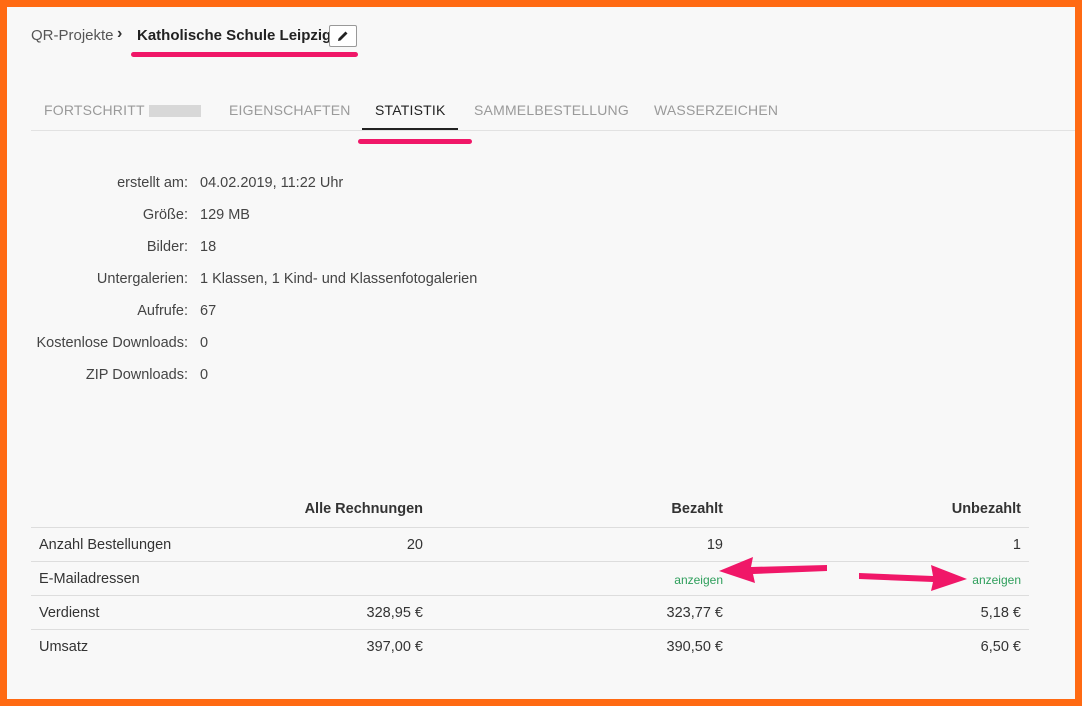 The image size is (1082, 706). Describe the element at coordinates (694, 647) in the screenshot. I see `cell-paid: 390,50 €` at that location.